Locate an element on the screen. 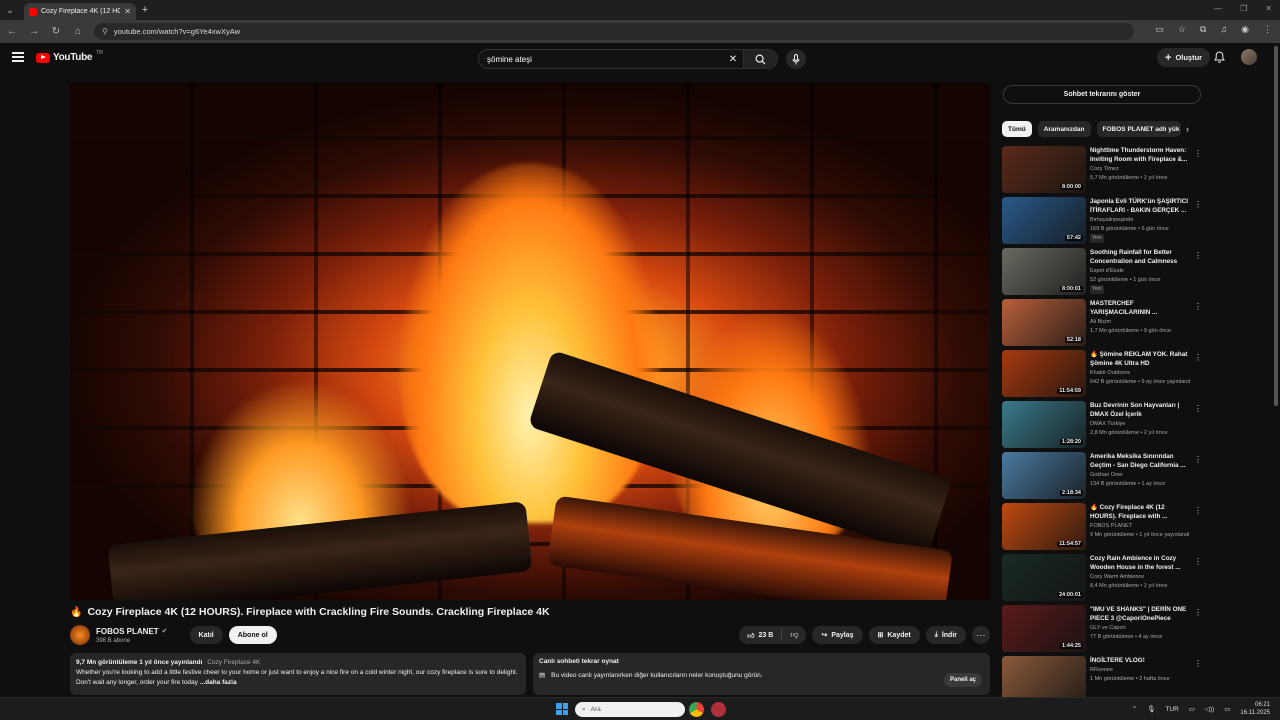 Image resolution: width=1280 pixels, height=720 pixels. address-bar: ⚲ youtube.com/watch?v=g6Ye4xwXyAw is located at coordinates (614, 31).